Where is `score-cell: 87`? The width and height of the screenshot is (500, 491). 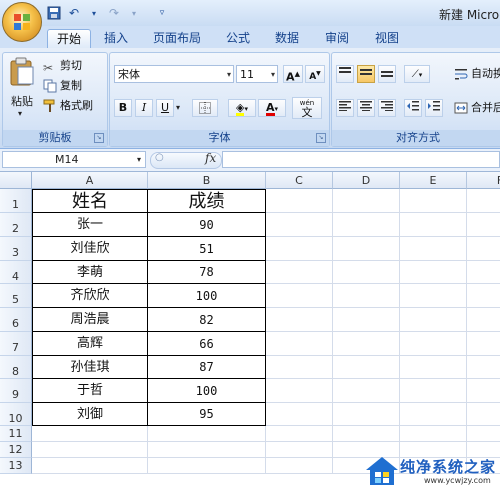 score-cell: 87 is located at coordinates (207, 367).